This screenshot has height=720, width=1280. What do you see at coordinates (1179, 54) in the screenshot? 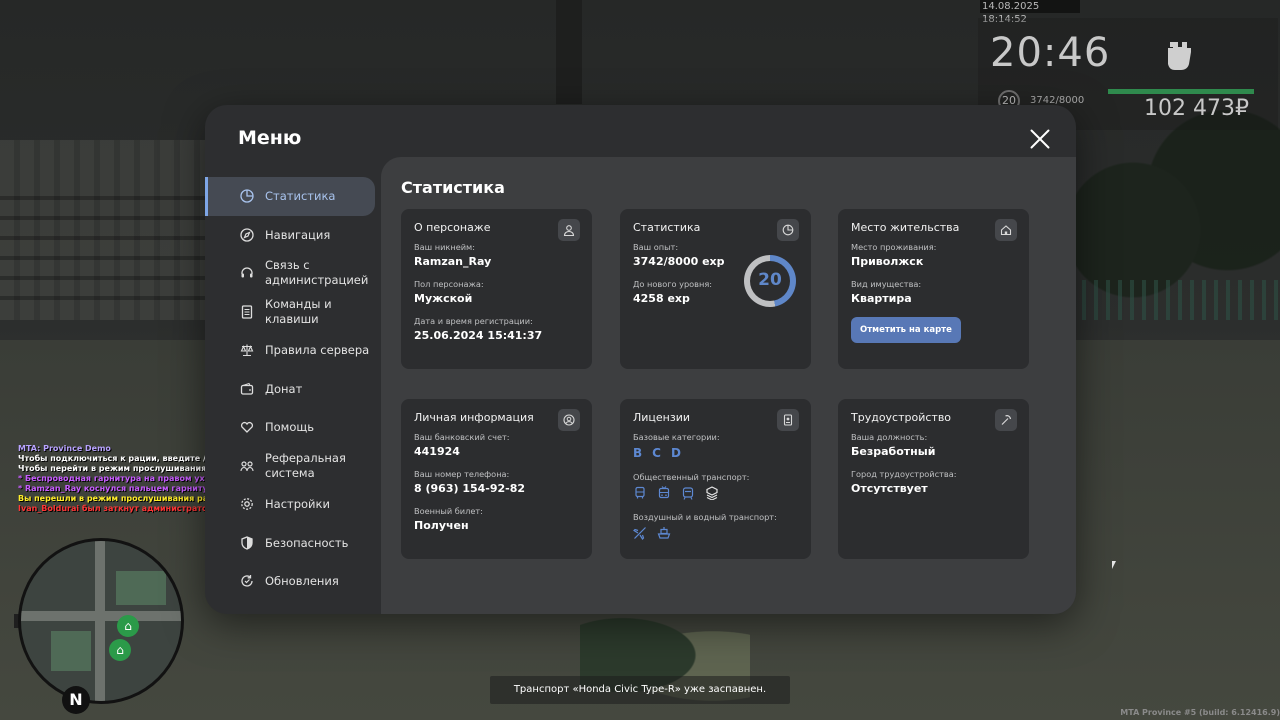
I see `fist-icon` at bounding box center [1179, 54].